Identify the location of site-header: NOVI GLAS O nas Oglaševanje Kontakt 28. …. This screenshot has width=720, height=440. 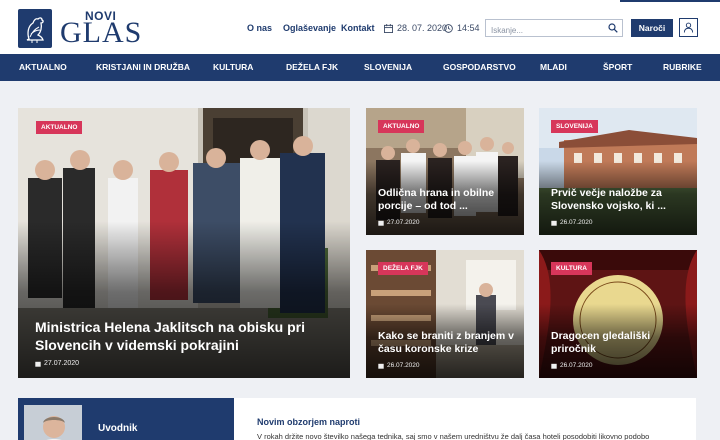
(360, 27).